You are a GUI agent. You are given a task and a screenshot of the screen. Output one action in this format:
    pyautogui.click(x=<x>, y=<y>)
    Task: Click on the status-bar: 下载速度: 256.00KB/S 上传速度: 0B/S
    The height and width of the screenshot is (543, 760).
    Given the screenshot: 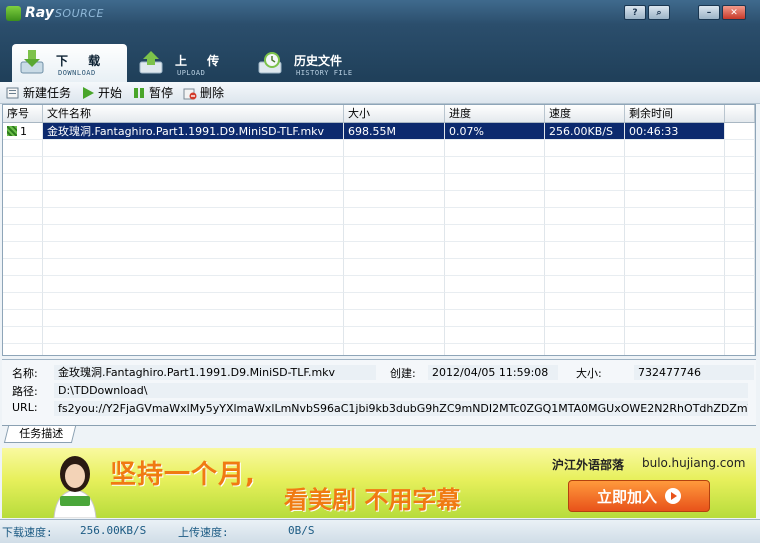 What is the action you would take?
    pyautogui.click(x=380, y=531)
    